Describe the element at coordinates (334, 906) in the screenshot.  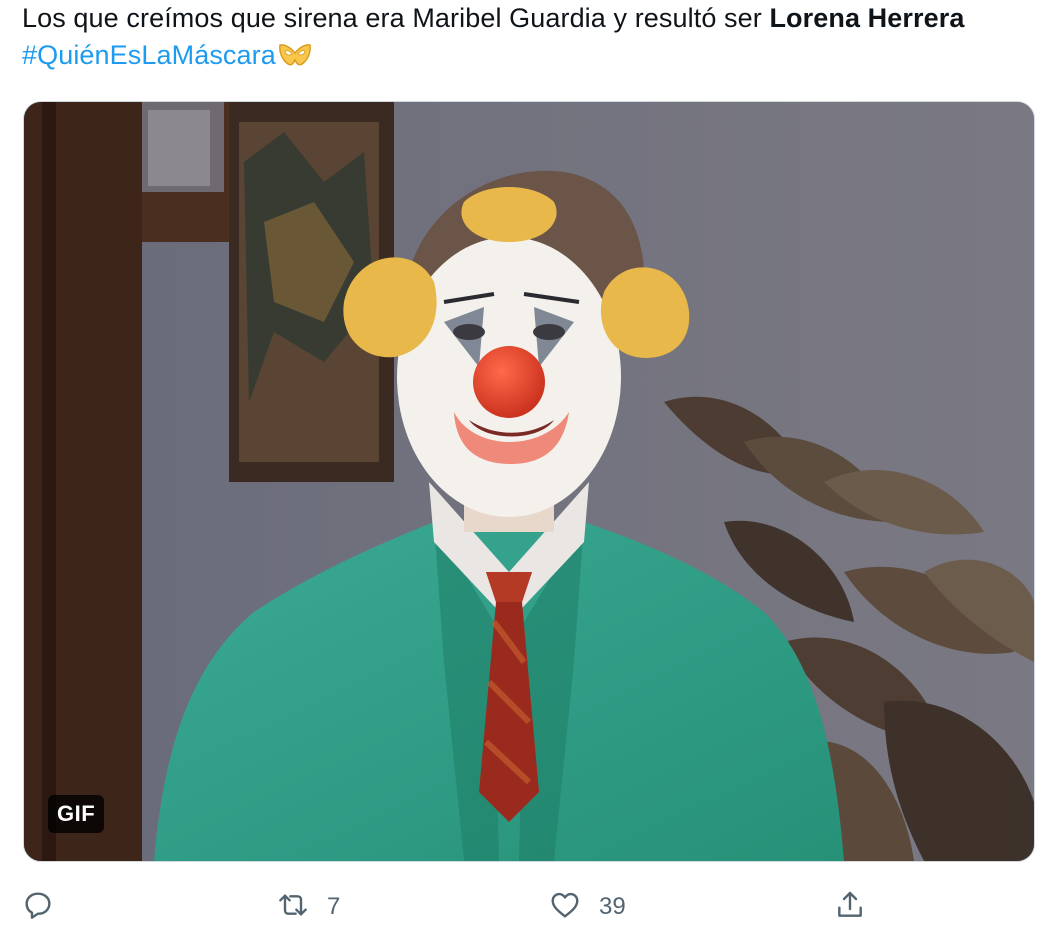
I see `retweet-count: 7` at that location.